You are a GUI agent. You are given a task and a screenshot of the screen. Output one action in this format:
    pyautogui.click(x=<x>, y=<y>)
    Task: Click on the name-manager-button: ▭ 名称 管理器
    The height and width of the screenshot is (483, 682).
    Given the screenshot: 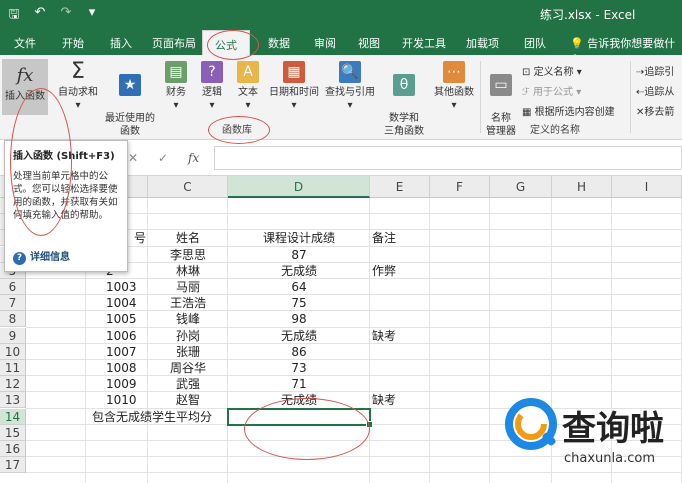 What is the action you would take?
    pyautogui.click(x=501, y=99)
    